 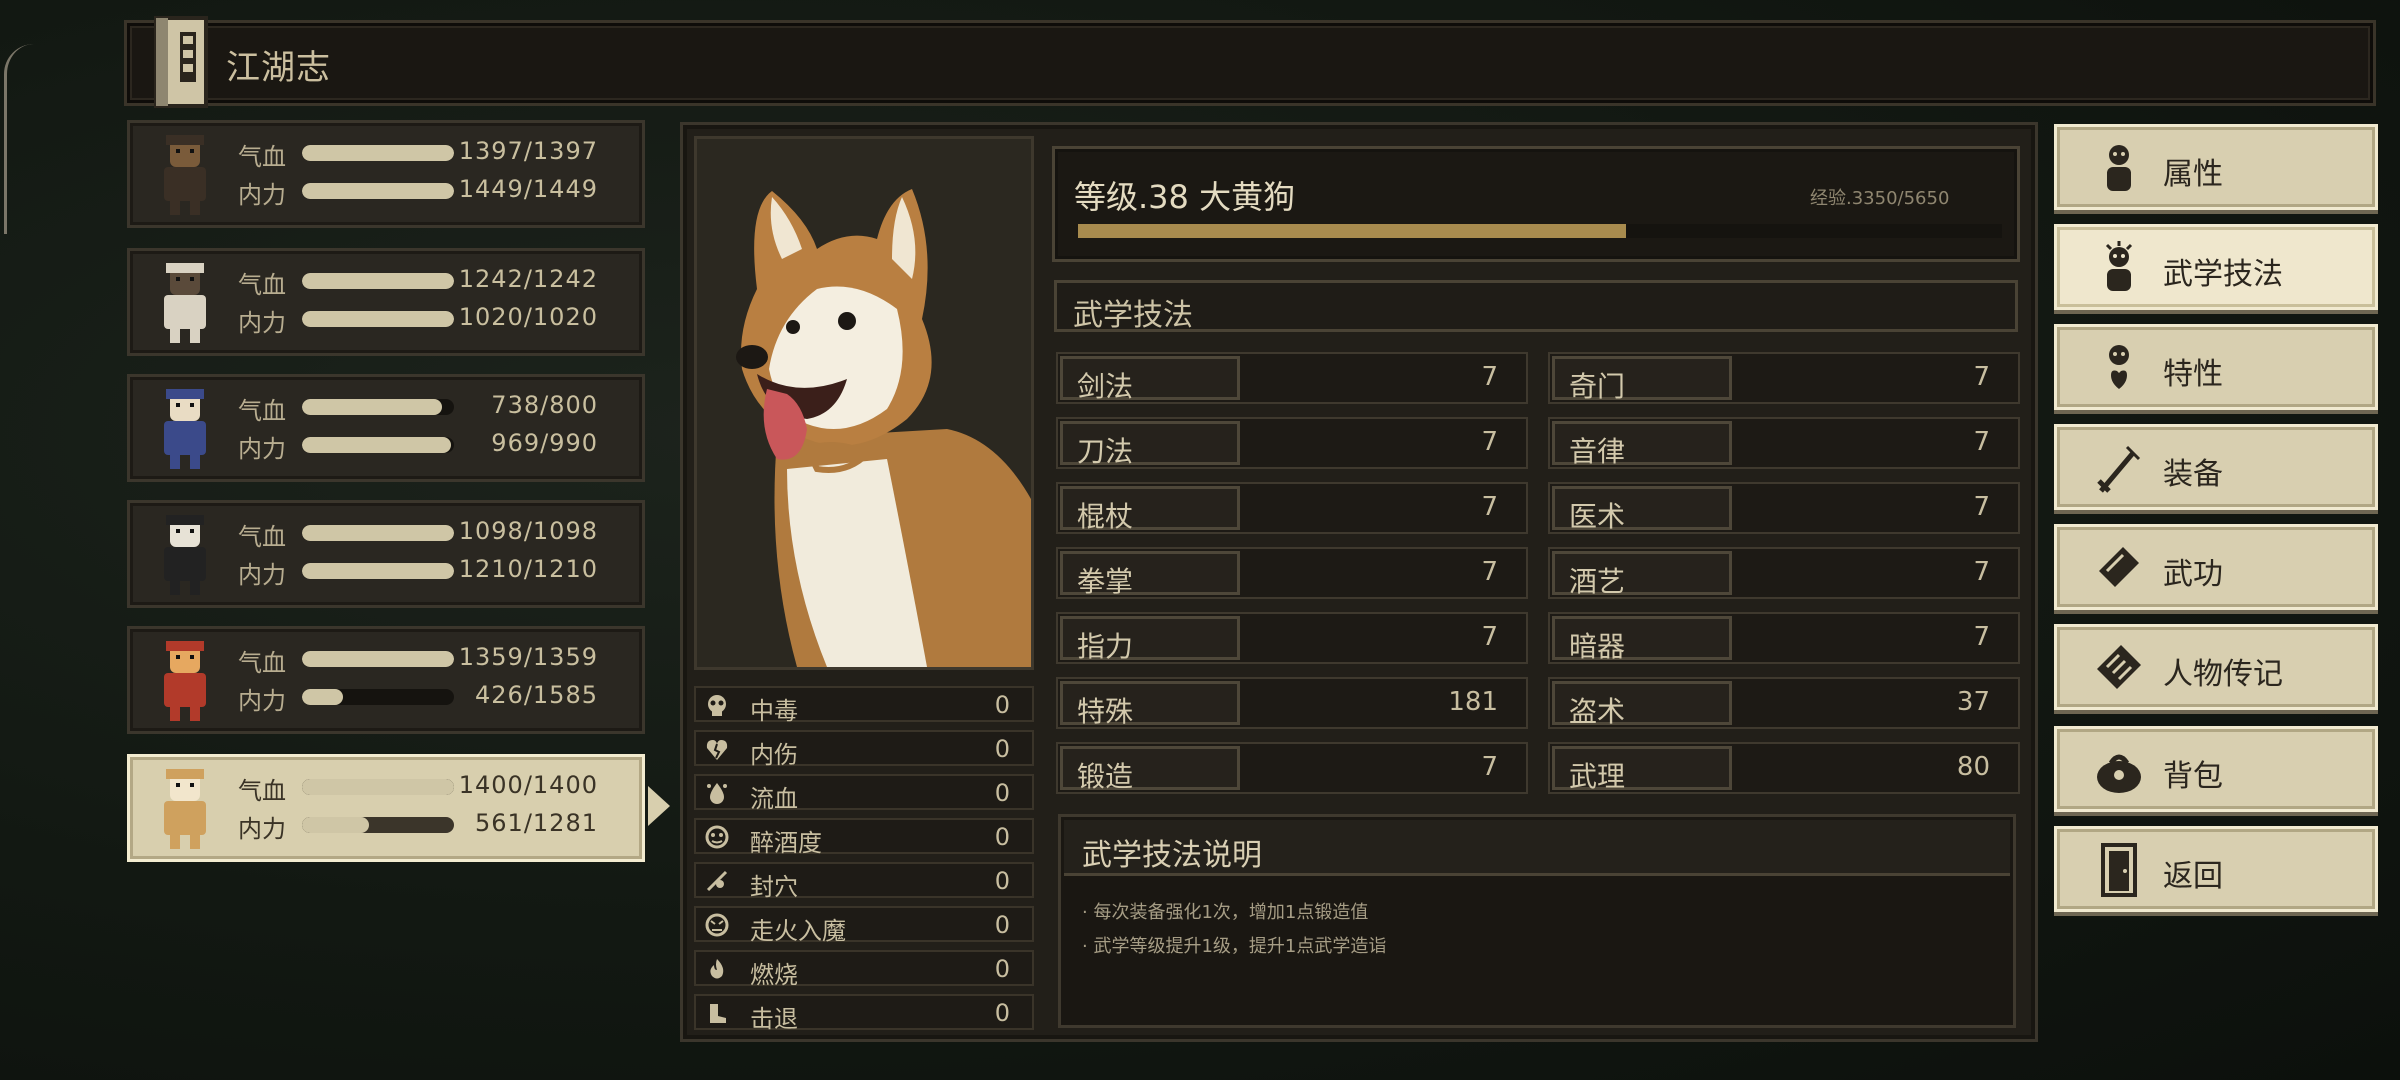 What do you see at coordinates (1642, 574) in the screenshot?
I see `skill-name-box: 酒艺` at bounding box center [1642, 574].